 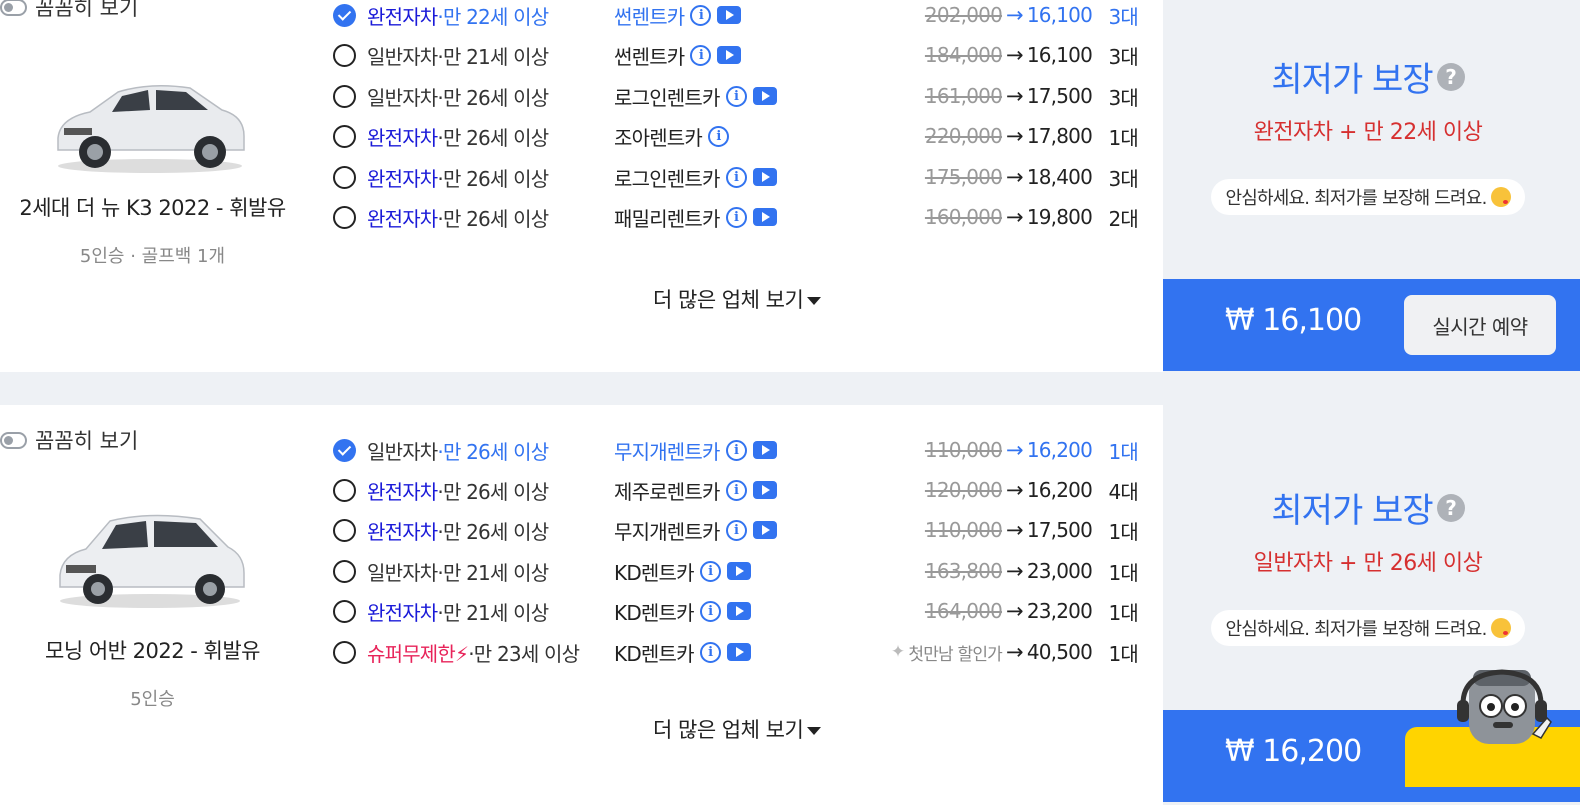 I want to click on vendor: 제주로렌트카 i, so click(x=695, y=490).